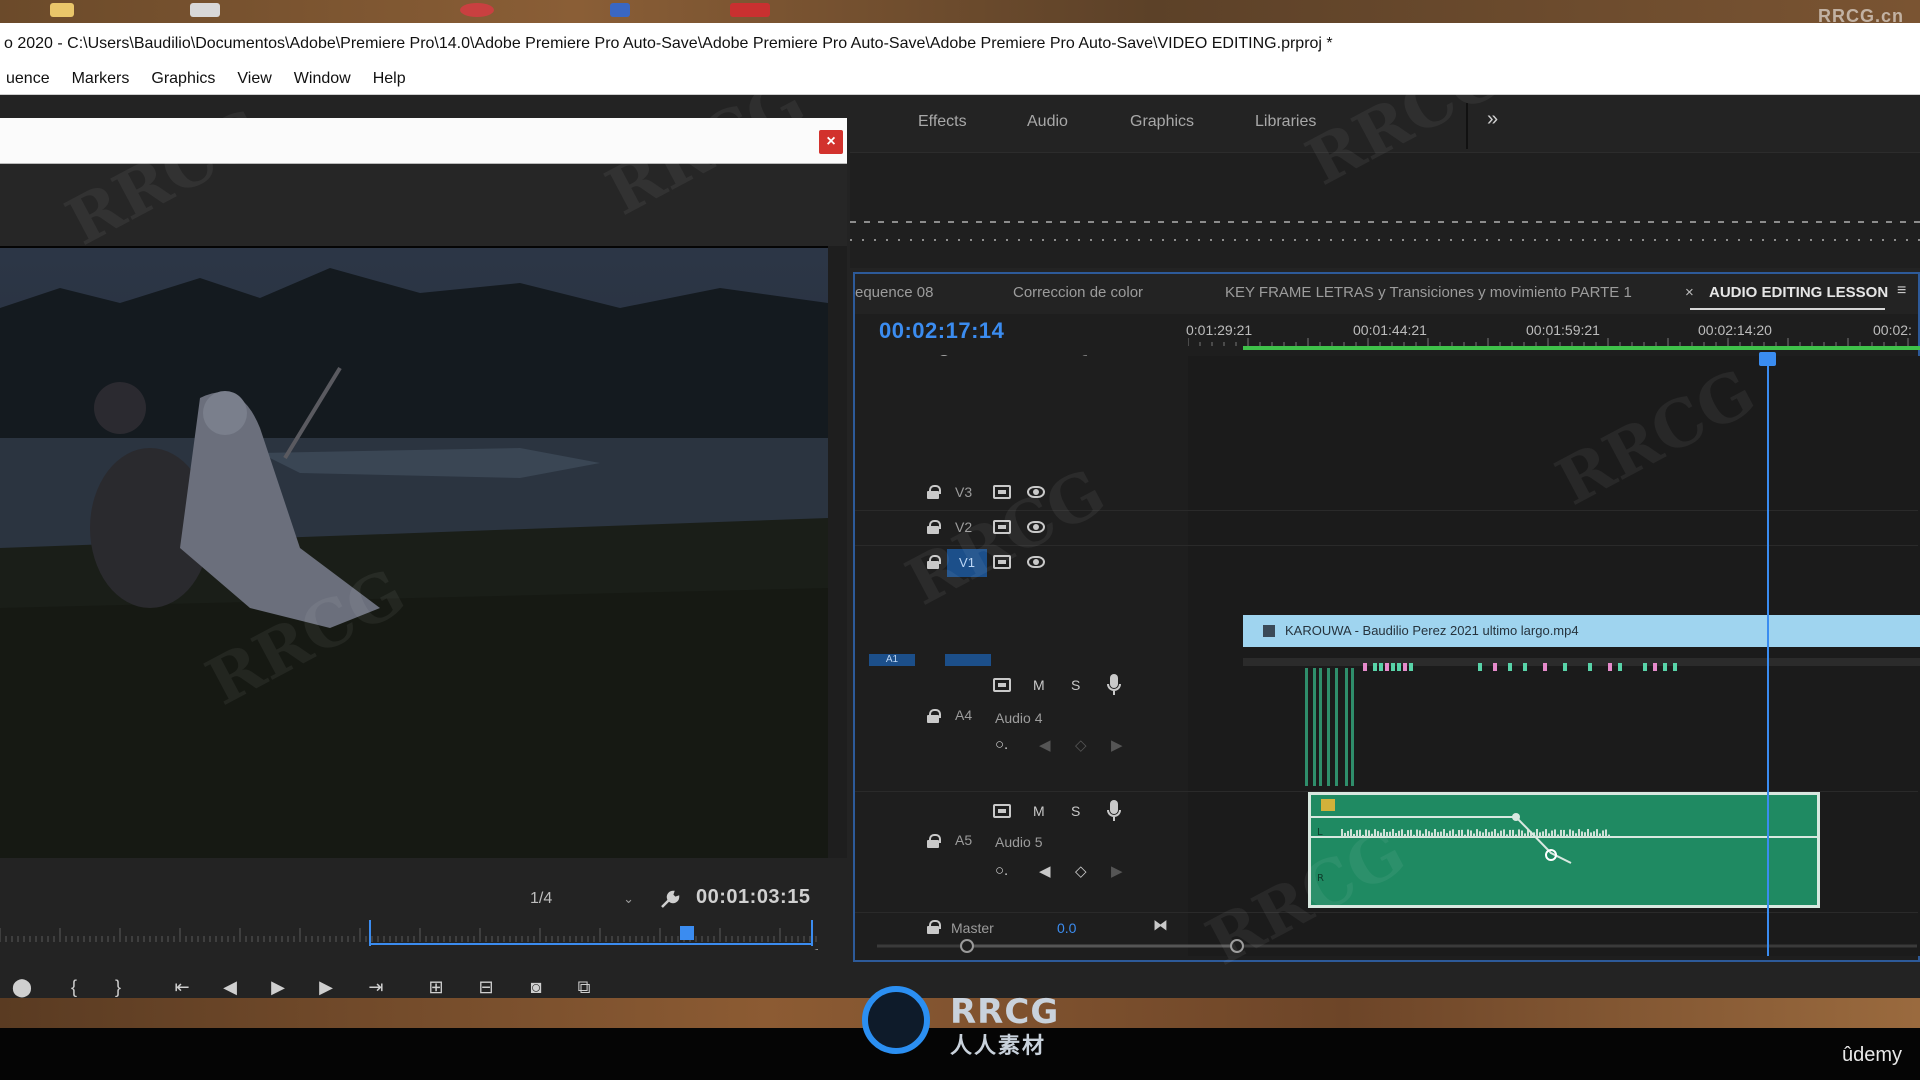 This screenshot has width=1920, height=1080. What do you see at coordinates (1385, 128) in the screenshot?
I see `panel-tabs: Effects Audio Graphics Libraries` at bounding box center [1385, 128].